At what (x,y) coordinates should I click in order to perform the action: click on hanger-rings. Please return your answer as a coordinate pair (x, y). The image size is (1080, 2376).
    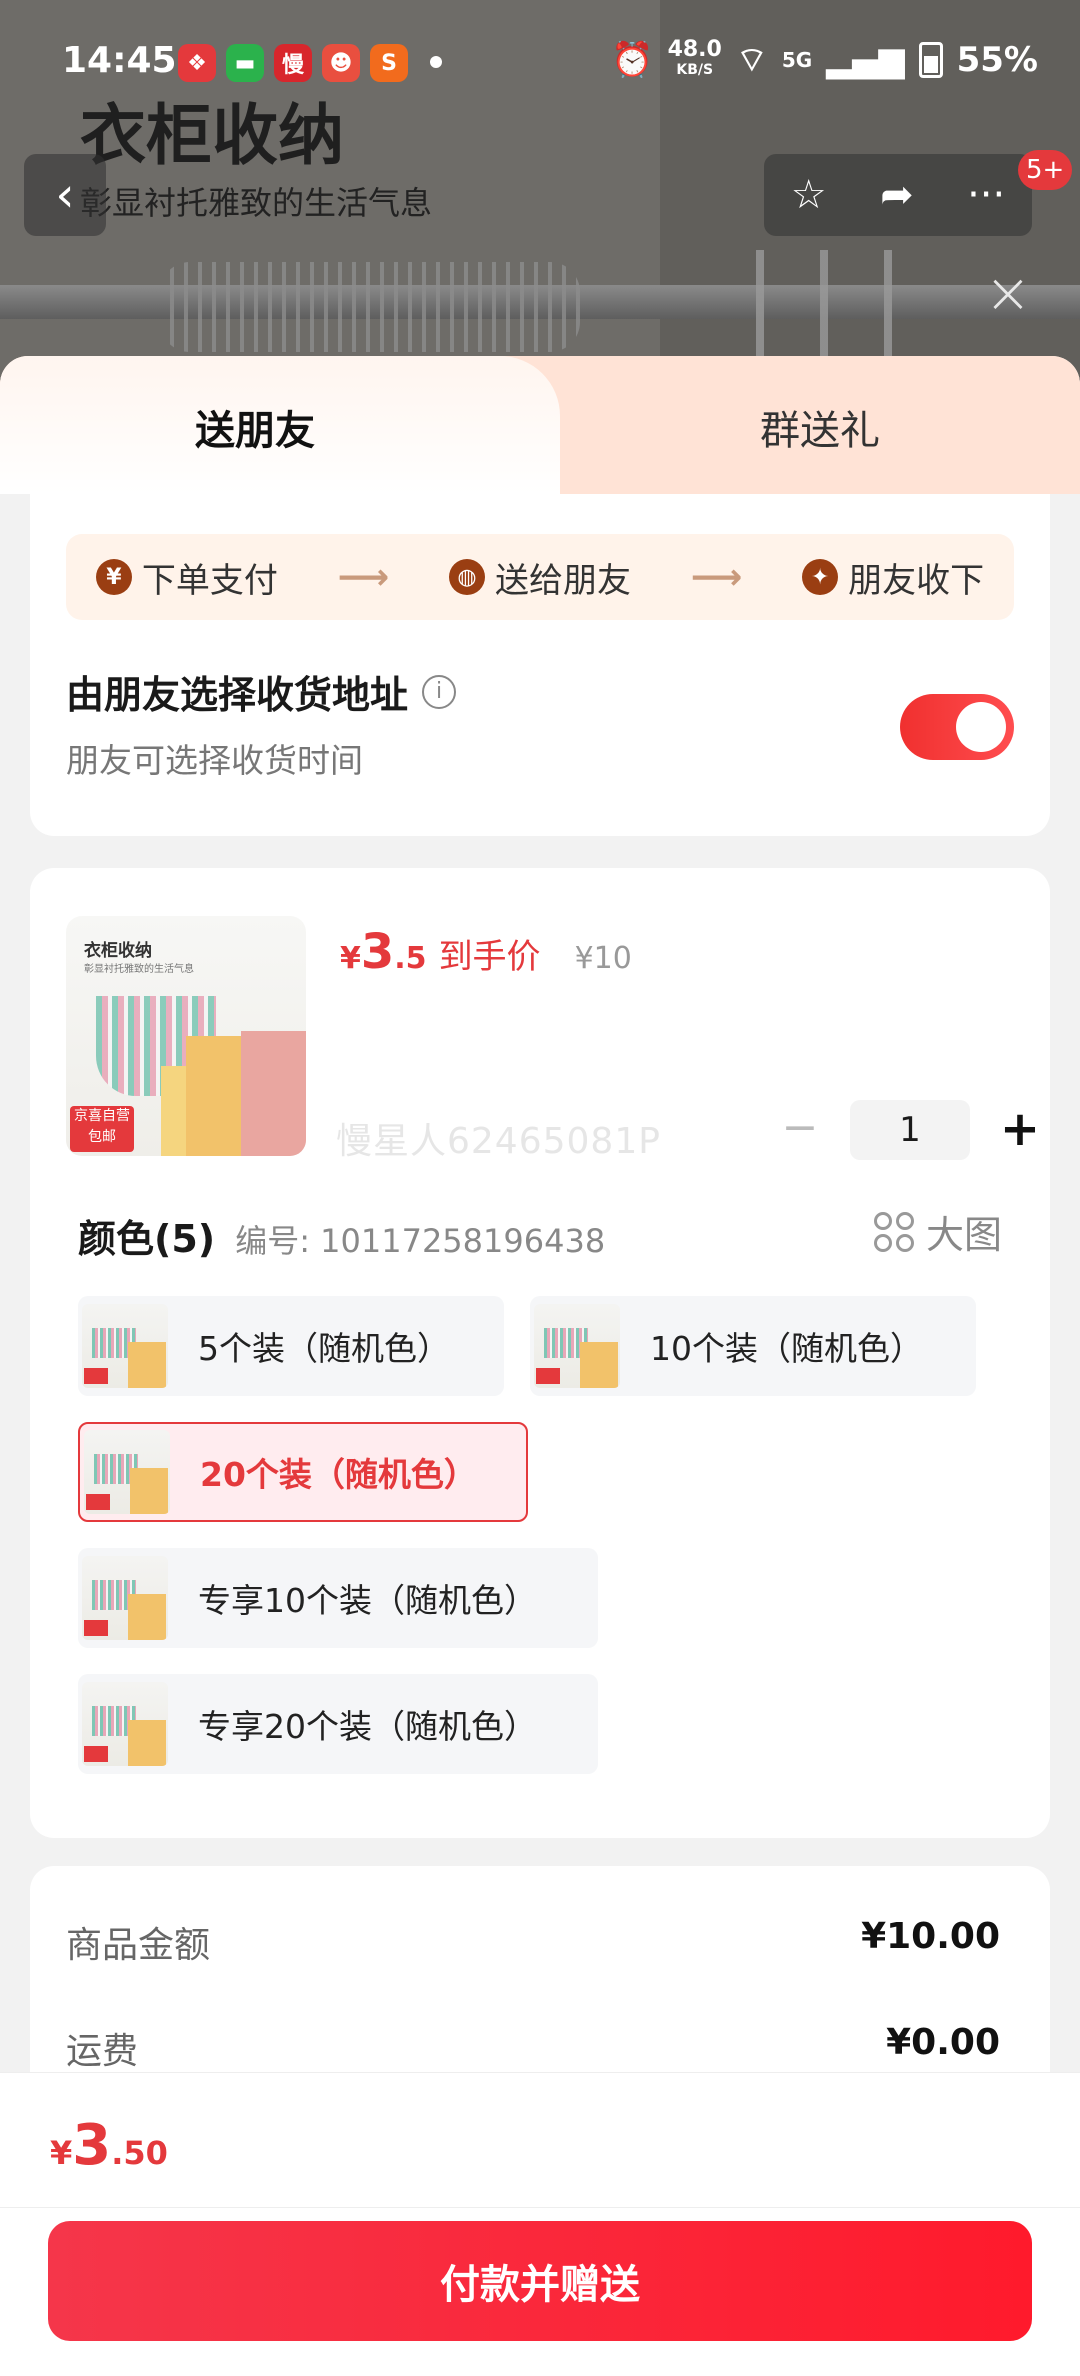
    Looking at the image, I should click on (370, 307).